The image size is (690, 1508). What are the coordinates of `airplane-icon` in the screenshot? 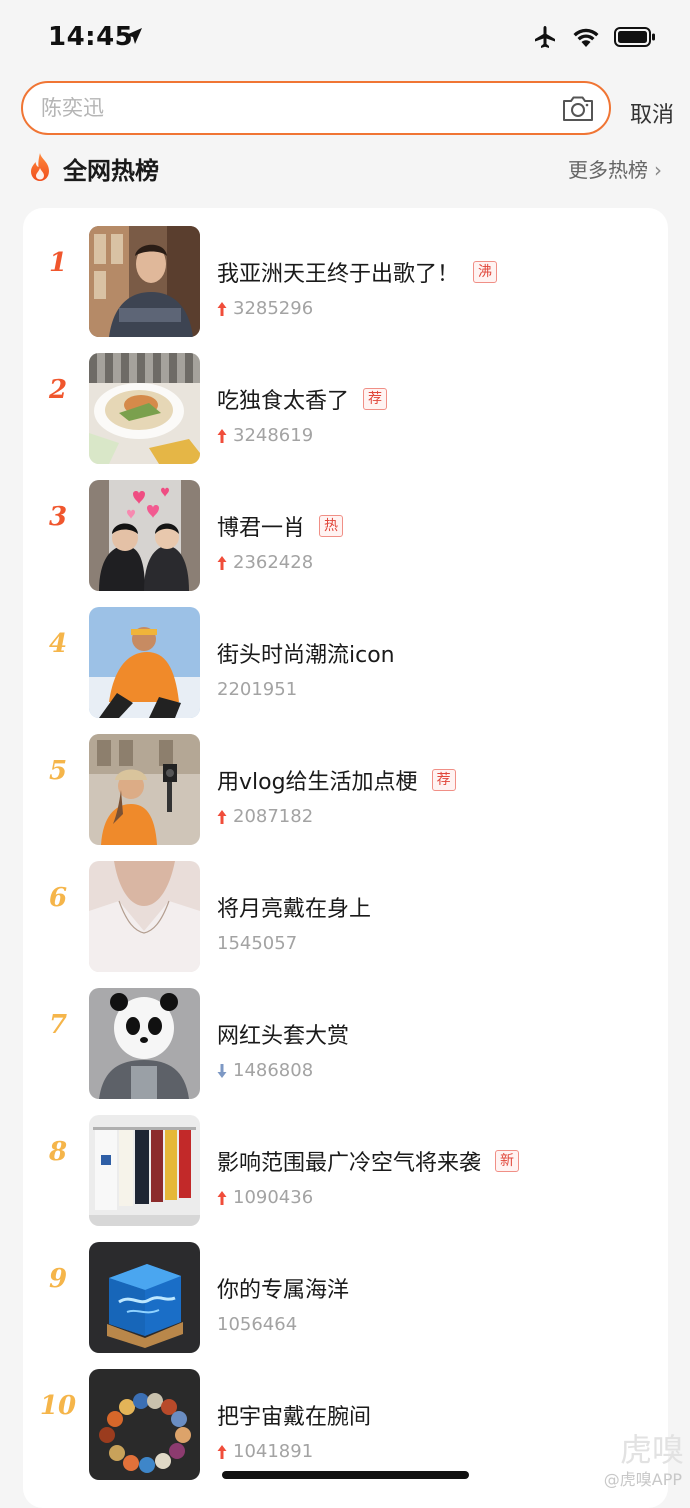 It's located at (545, 37).